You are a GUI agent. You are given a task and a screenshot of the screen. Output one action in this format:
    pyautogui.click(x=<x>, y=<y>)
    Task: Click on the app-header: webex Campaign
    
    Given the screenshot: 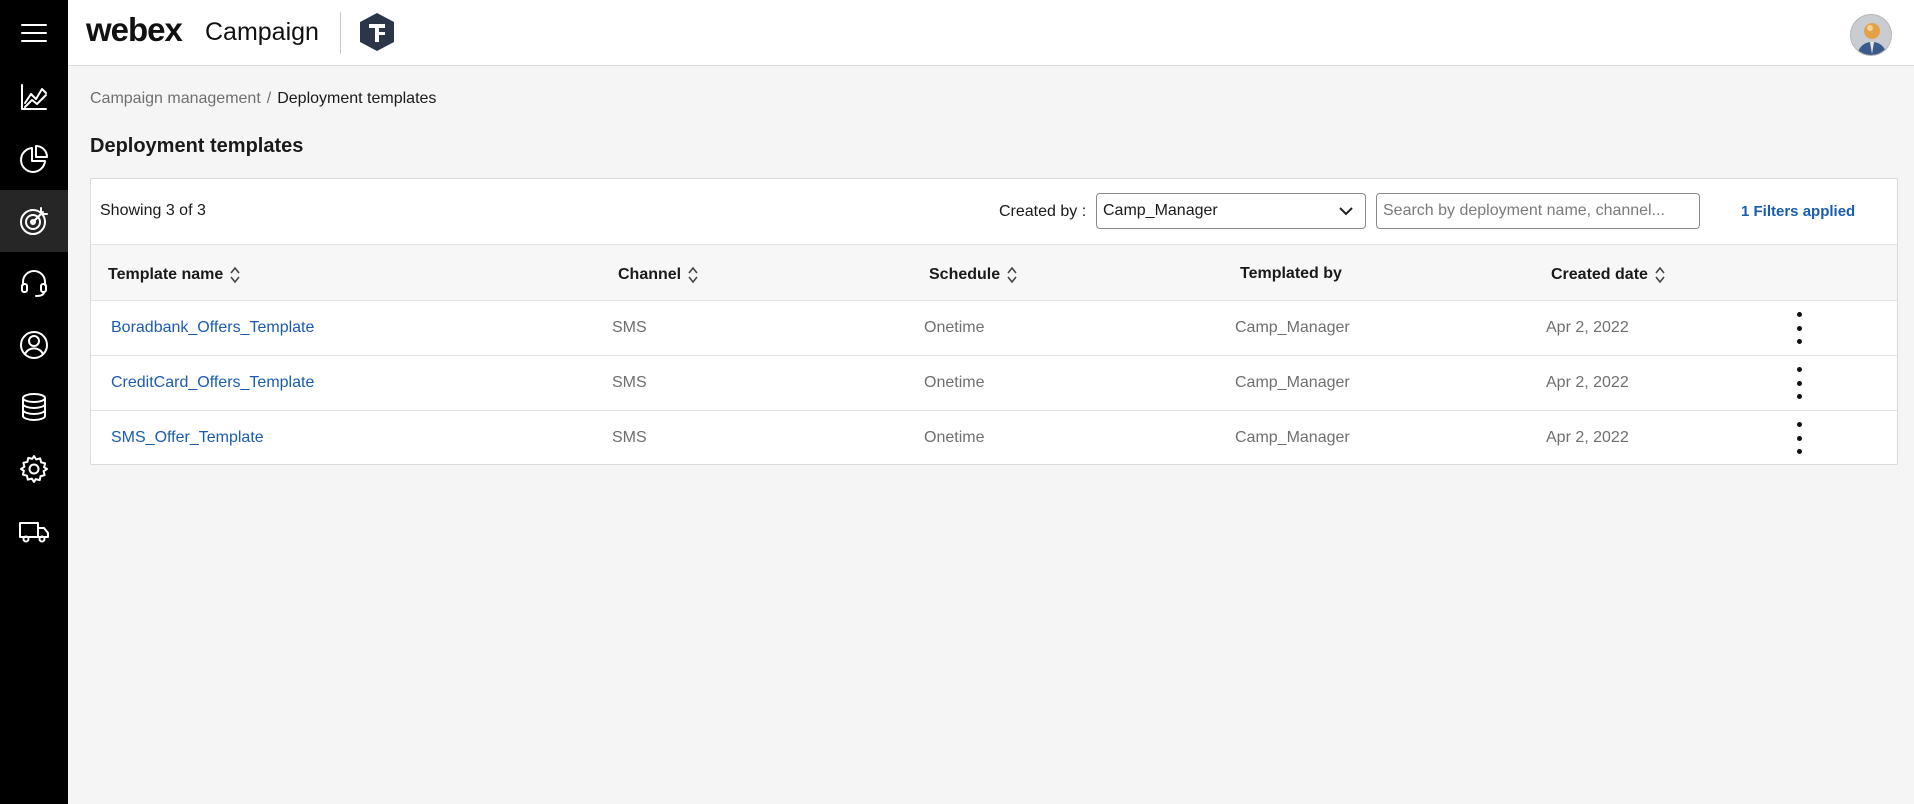 What is the action you would take?
    pyautogui.click(x=991, y=33)
    